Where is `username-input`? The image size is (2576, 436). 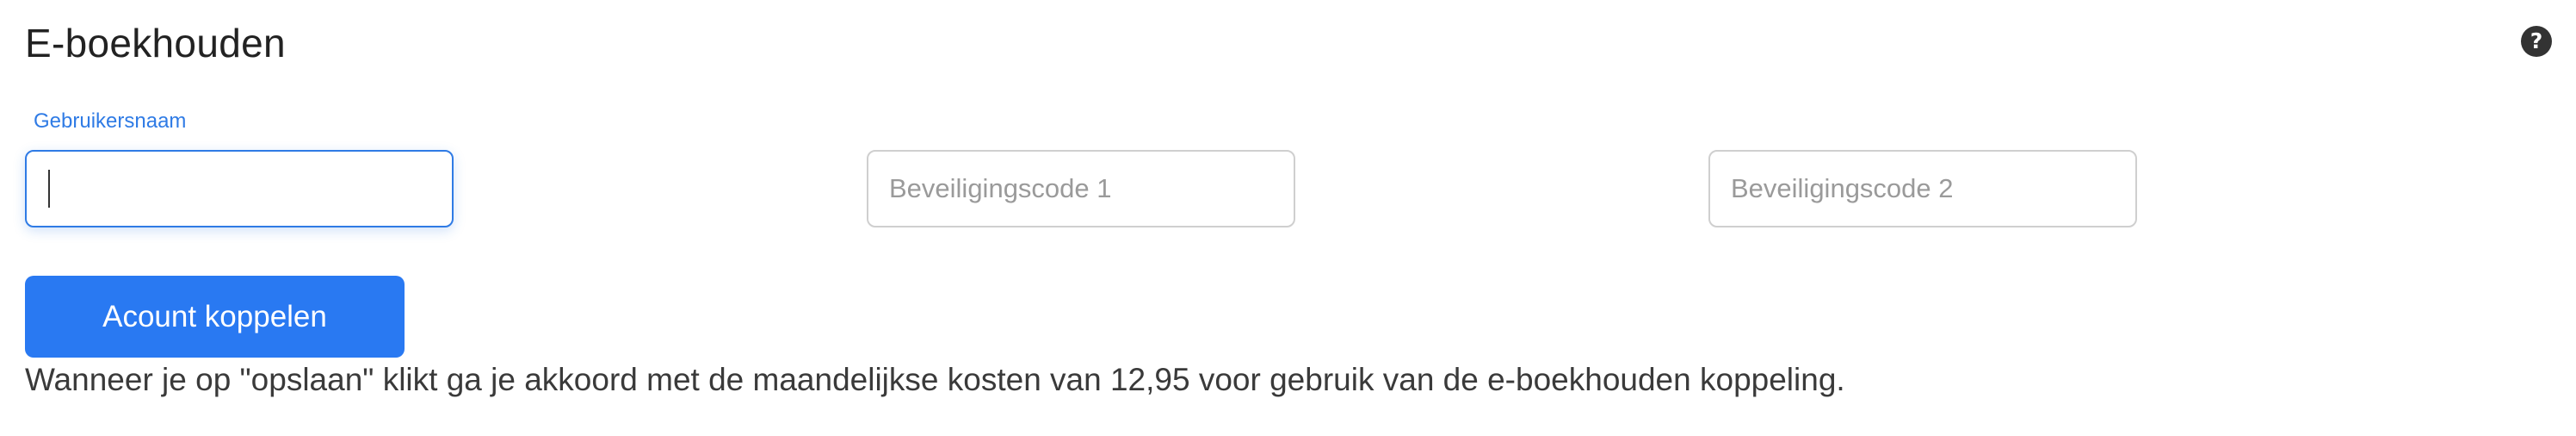
username-input is located at coordinates (239, 188).